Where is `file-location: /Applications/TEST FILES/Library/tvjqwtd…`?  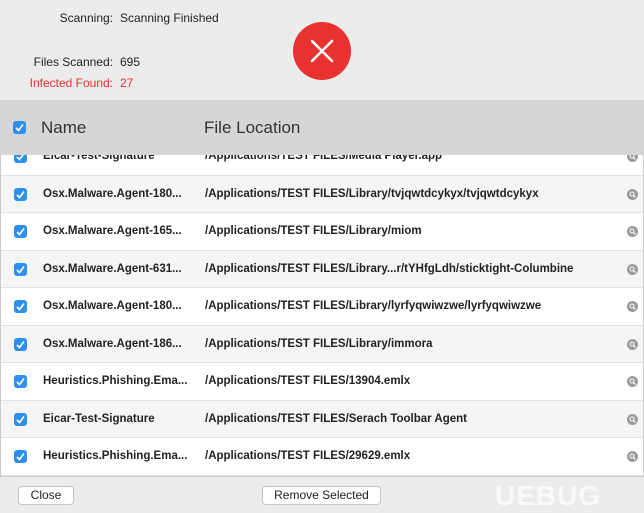
file-location: /Applications/TEST FILES/Library/tvjqwtd… is located at coordinates (372, 193).